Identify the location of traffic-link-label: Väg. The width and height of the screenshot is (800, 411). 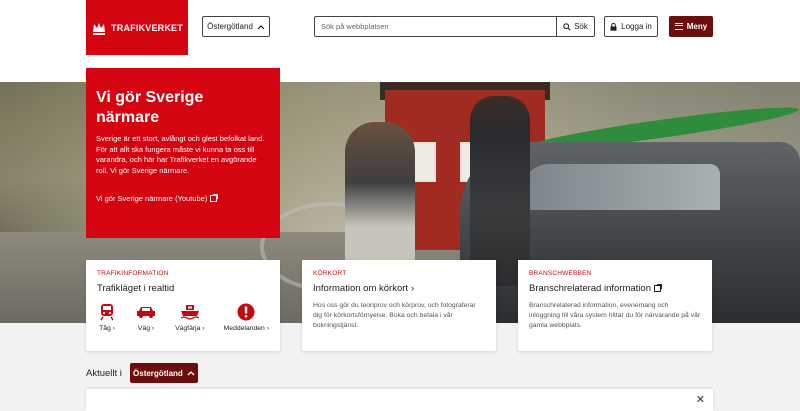
(144, 328).